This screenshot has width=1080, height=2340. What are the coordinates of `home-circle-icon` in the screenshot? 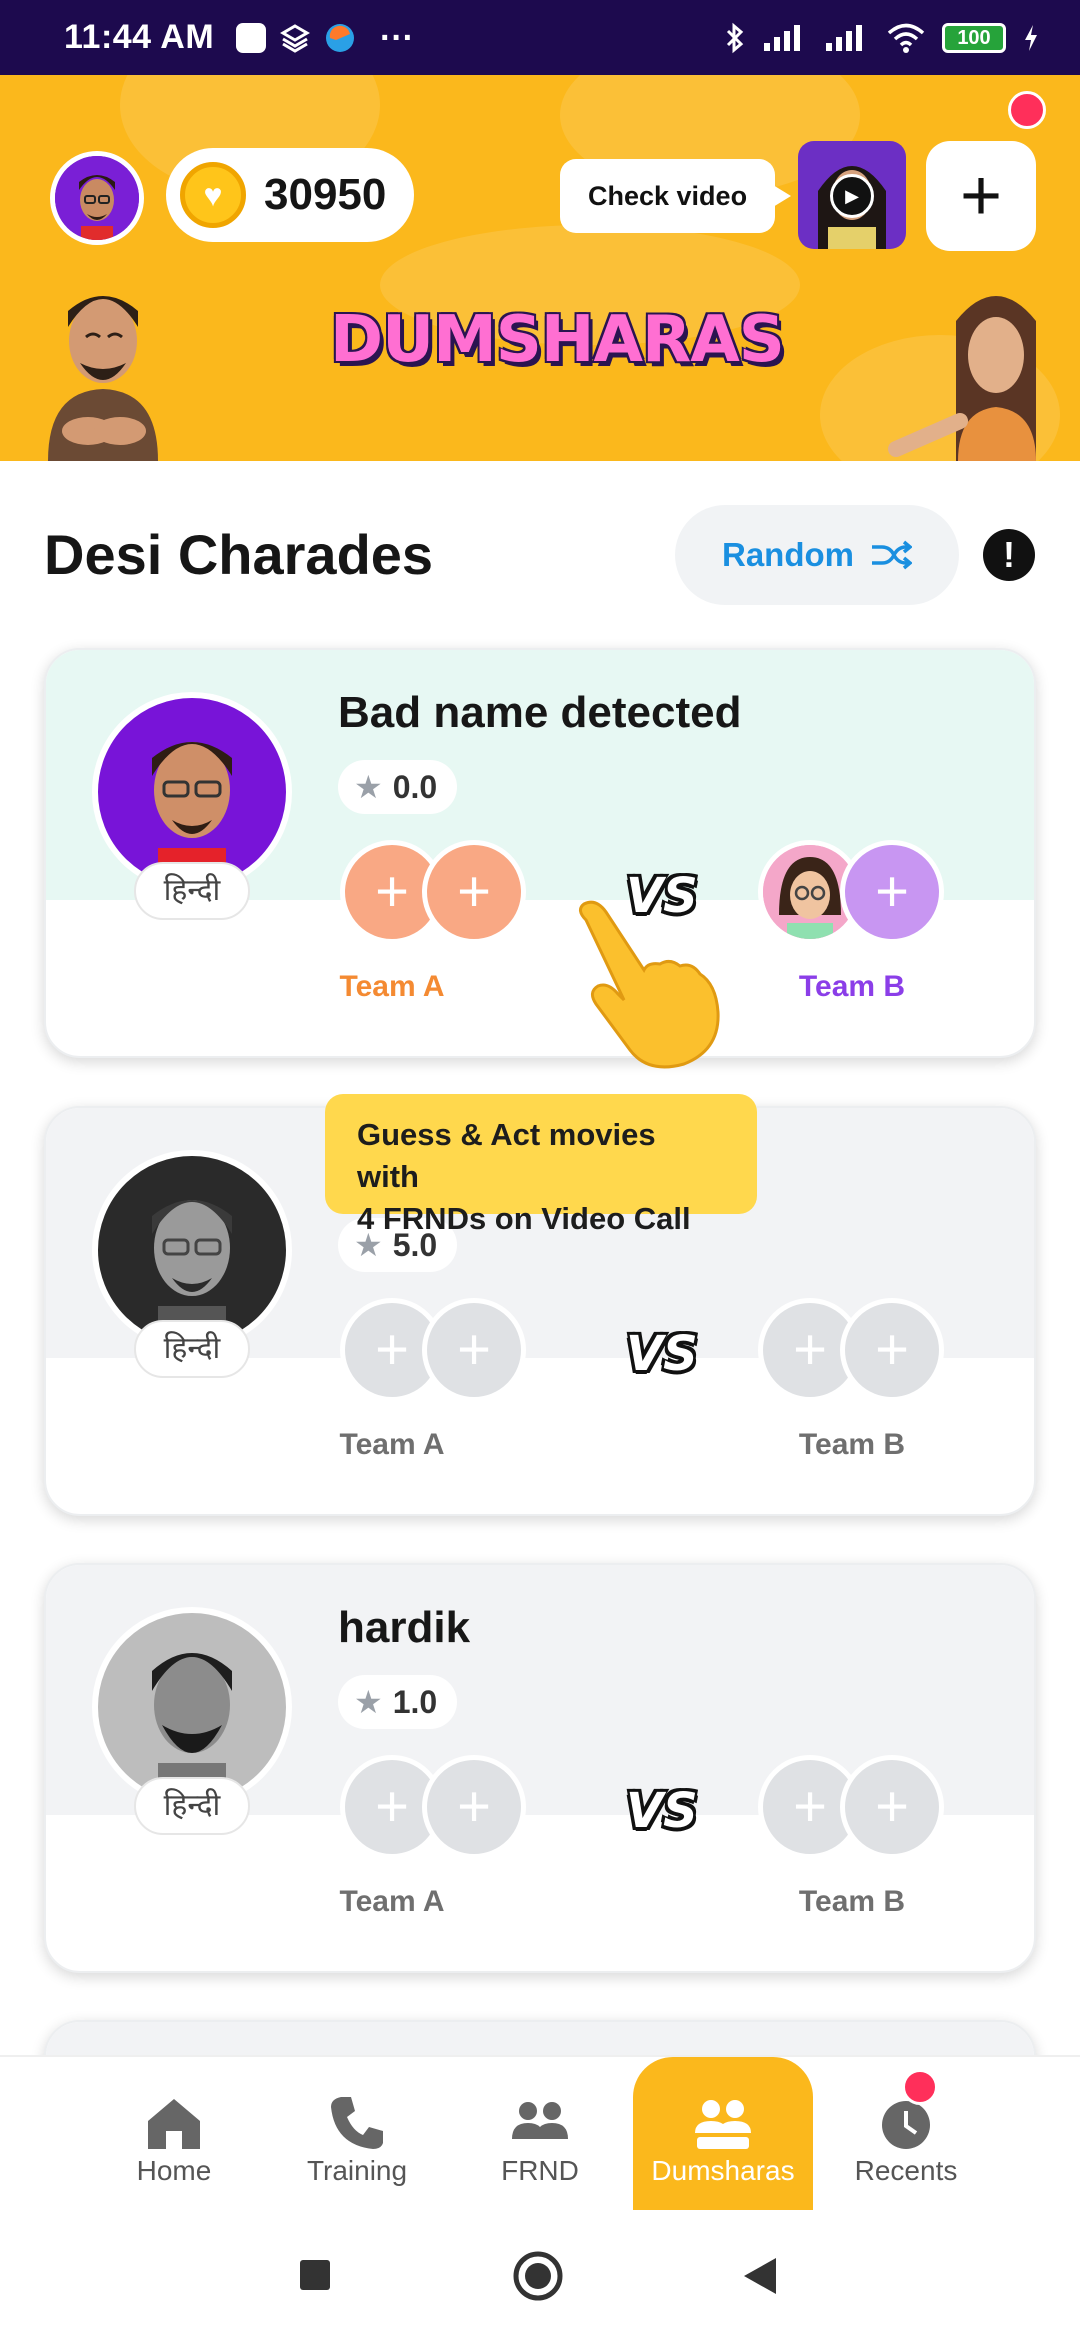 It's located at (538, 2276).